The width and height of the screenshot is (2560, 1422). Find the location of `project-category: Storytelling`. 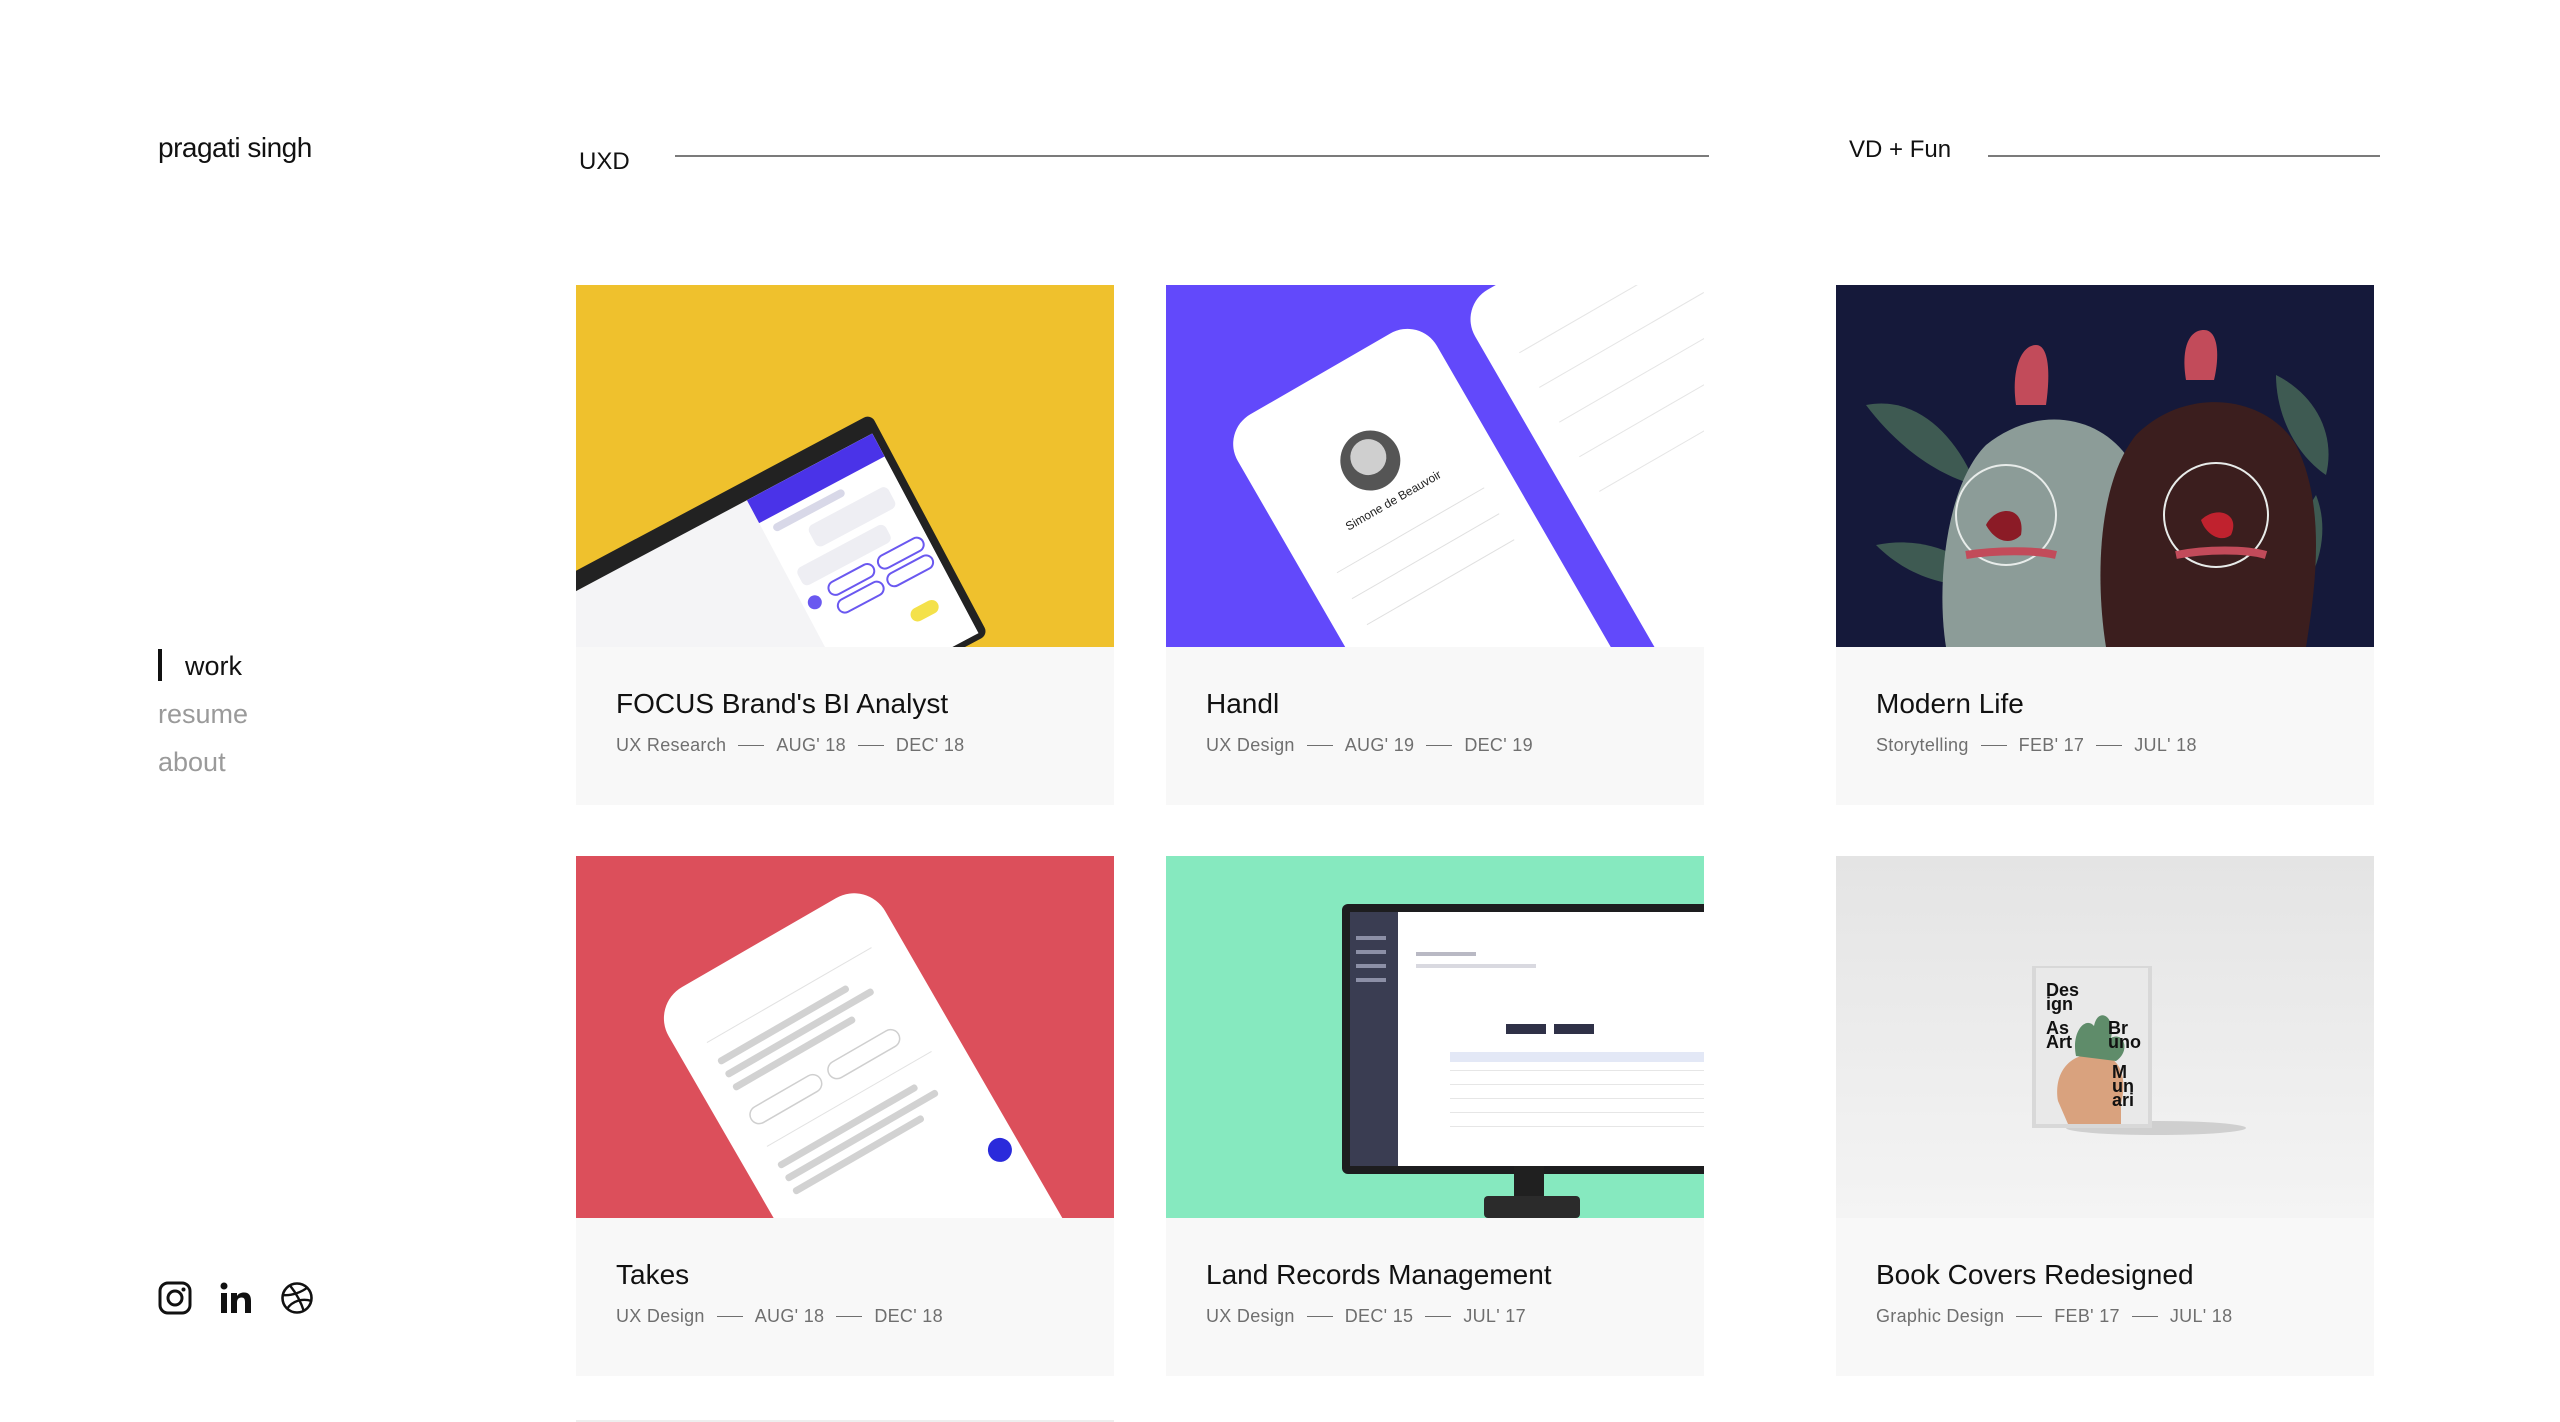

project-category: Storytelling is located at coordinates (1922, 745).